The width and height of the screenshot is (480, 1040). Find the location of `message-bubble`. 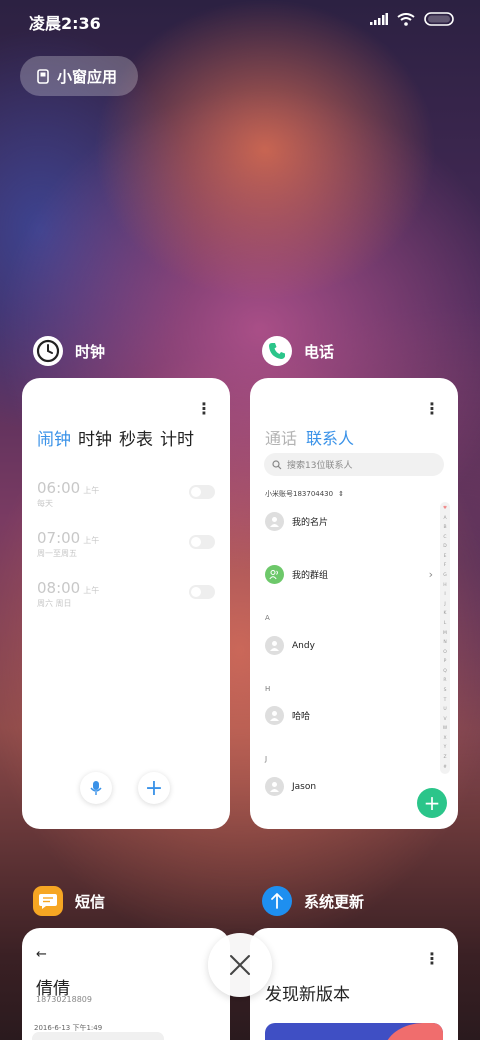

message-bubble is located at coordinates (98, 1036).